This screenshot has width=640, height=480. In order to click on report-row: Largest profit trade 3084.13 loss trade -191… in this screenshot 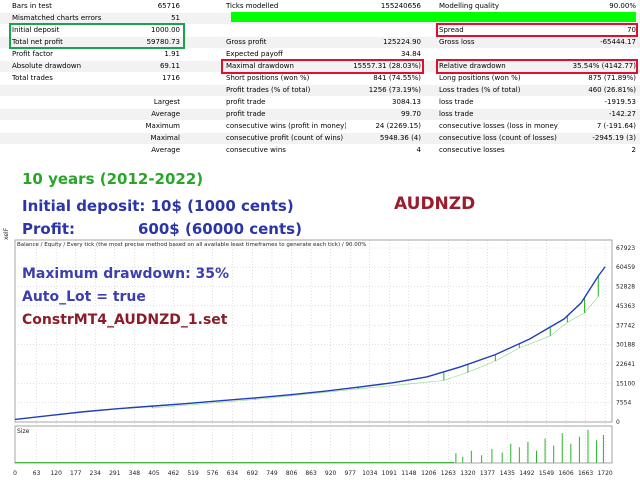, I will do `click(320, 102)`.